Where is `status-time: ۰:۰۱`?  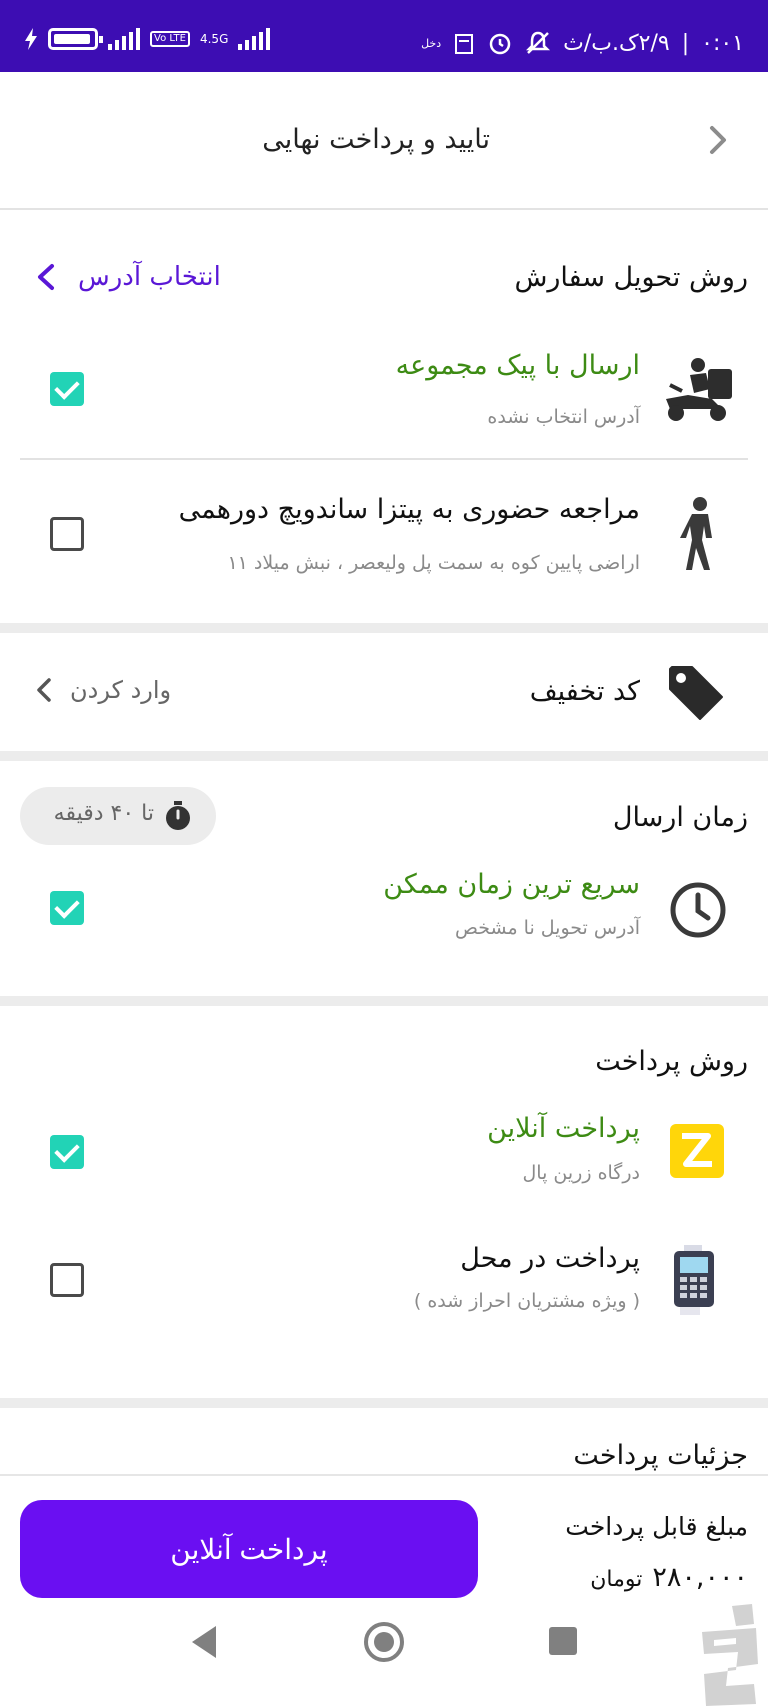 status-time: ۰:۰۱ is located at coordinates (722, 43).